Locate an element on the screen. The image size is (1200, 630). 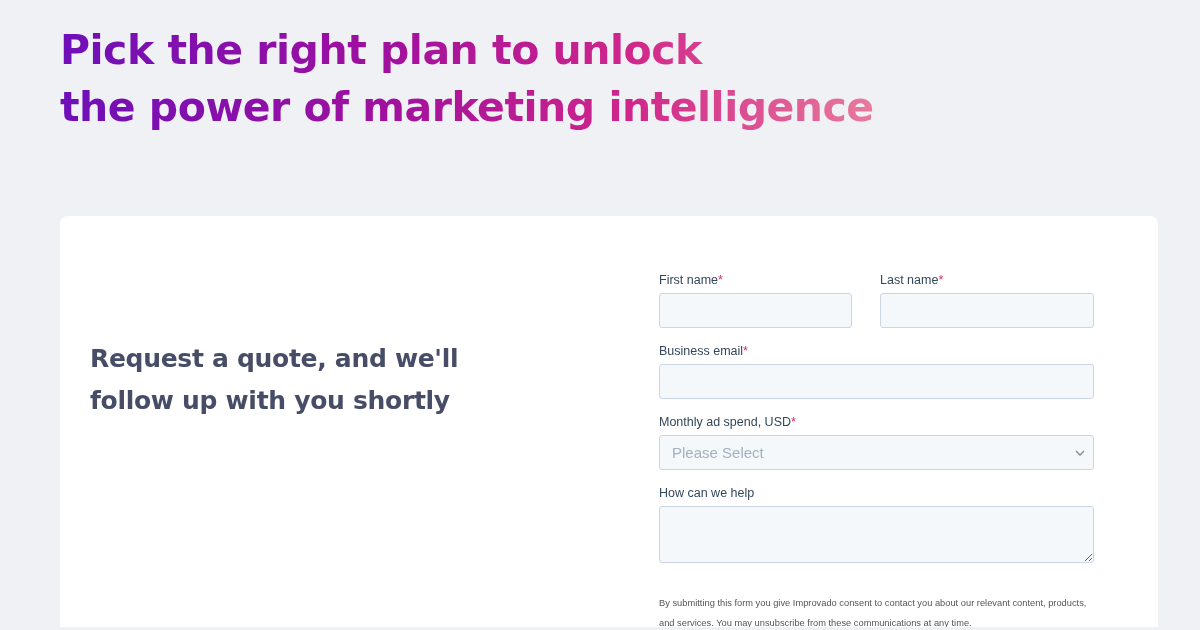
field-label: How can we help is located at coordinates (707, 493).